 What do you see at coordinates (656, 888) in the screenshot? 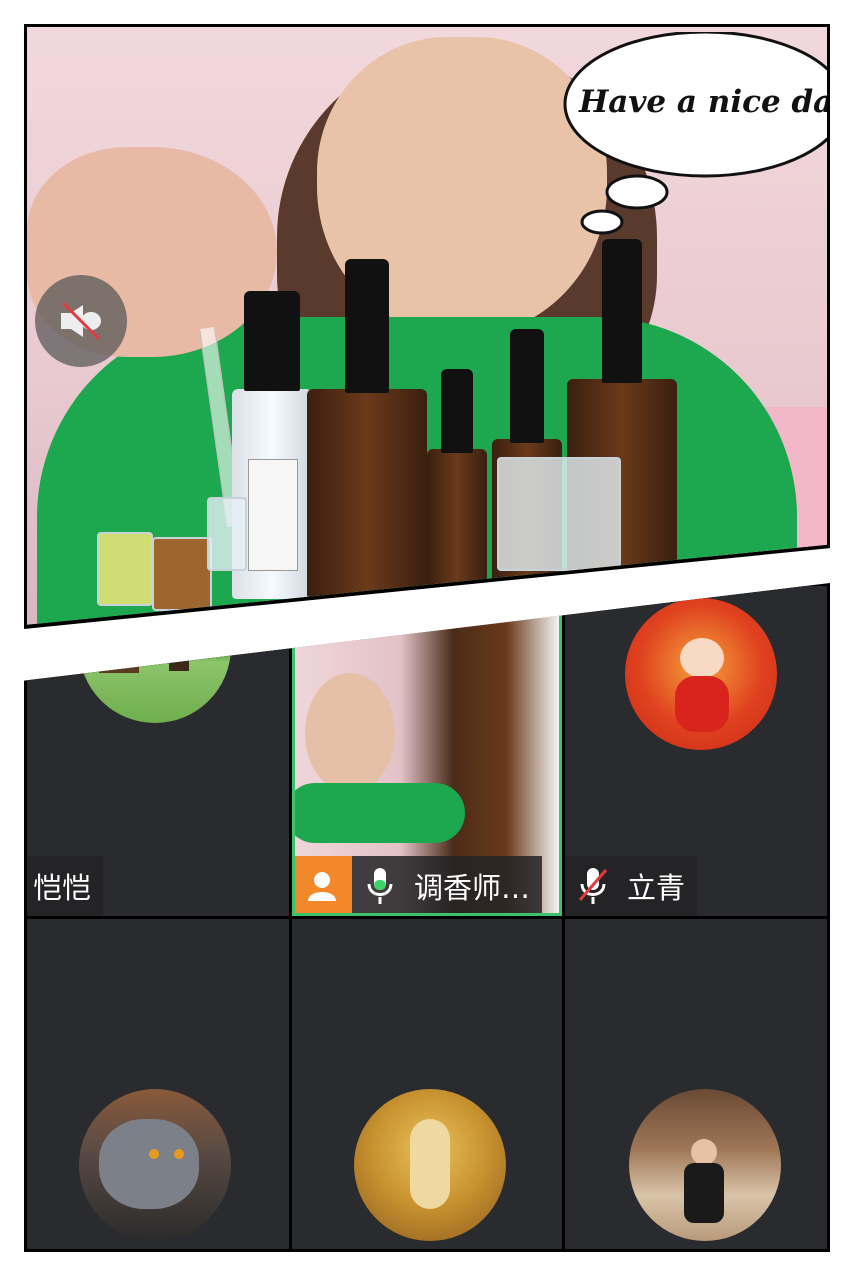
I see `participant-name: 立青` at bounding box center [656, 888].